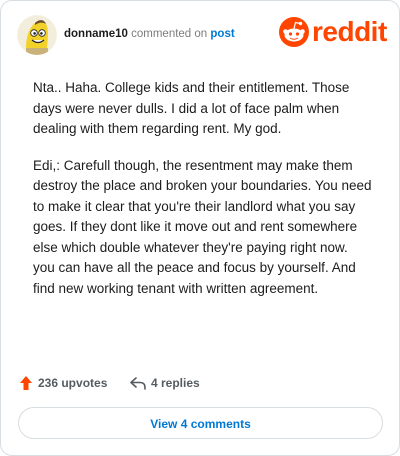 The height and width of the screenshot is (456, 400). I want to click on upvotes-stat: 236 upvotes, so click(69, 383).